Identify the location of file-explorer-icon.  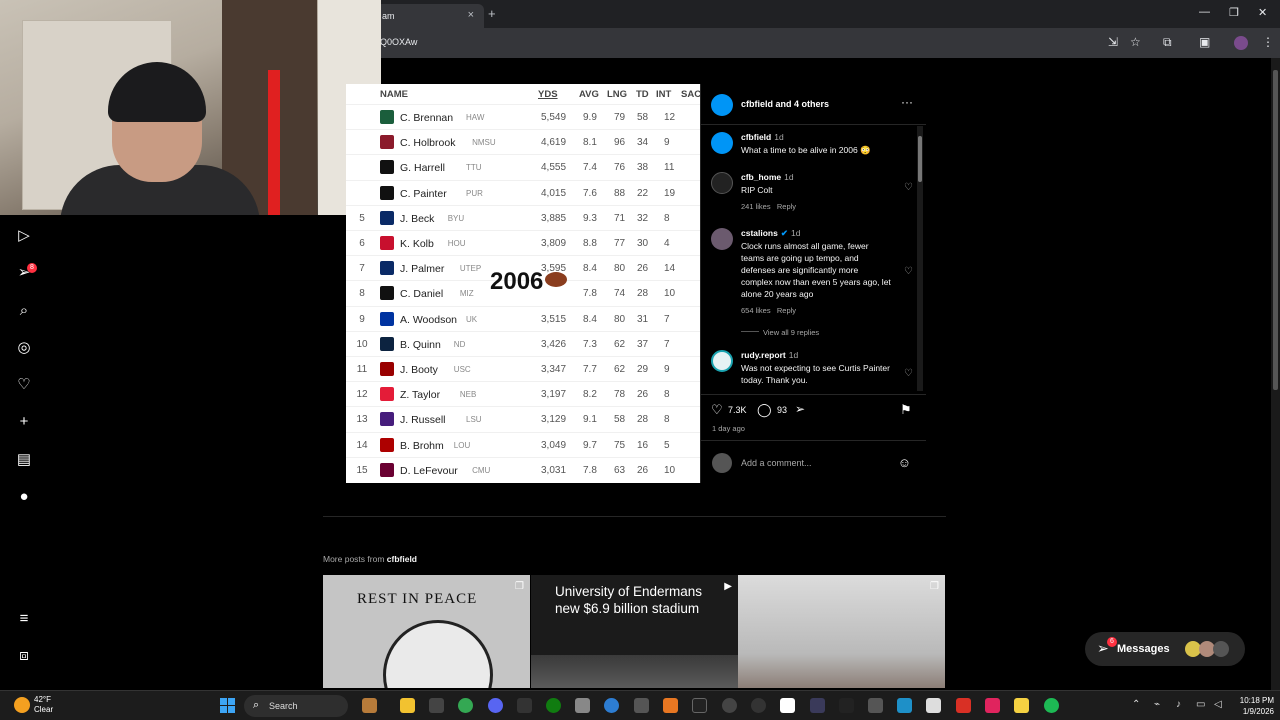
(407, 705).